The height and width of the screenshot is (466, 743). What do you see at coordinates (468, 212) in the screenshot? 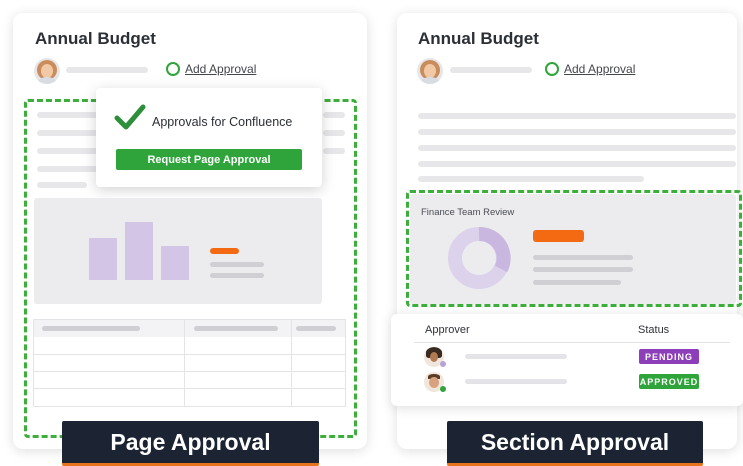
I see `section-label: Finance Team Review` at bounding box center [468, 212].